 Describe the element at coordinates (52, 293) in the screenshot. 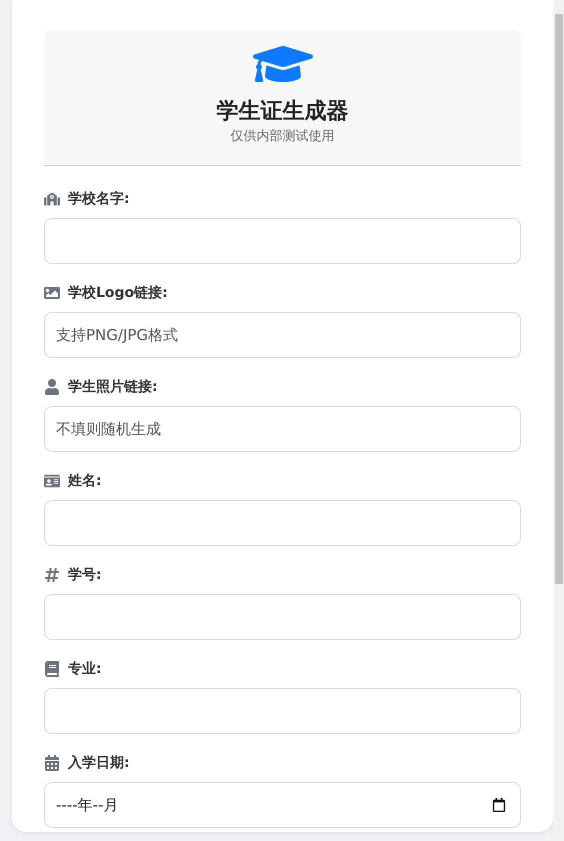

I see `image-icon` at that location.